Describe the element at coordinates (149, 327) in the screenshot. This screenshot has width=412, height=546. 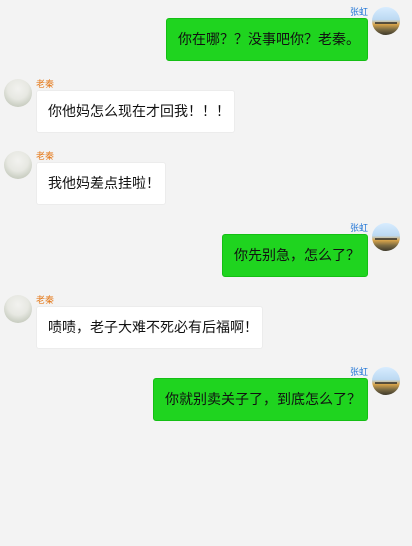
I see `message-bubble: 啧啧，老子大难不死必有后福啊！` at that location.